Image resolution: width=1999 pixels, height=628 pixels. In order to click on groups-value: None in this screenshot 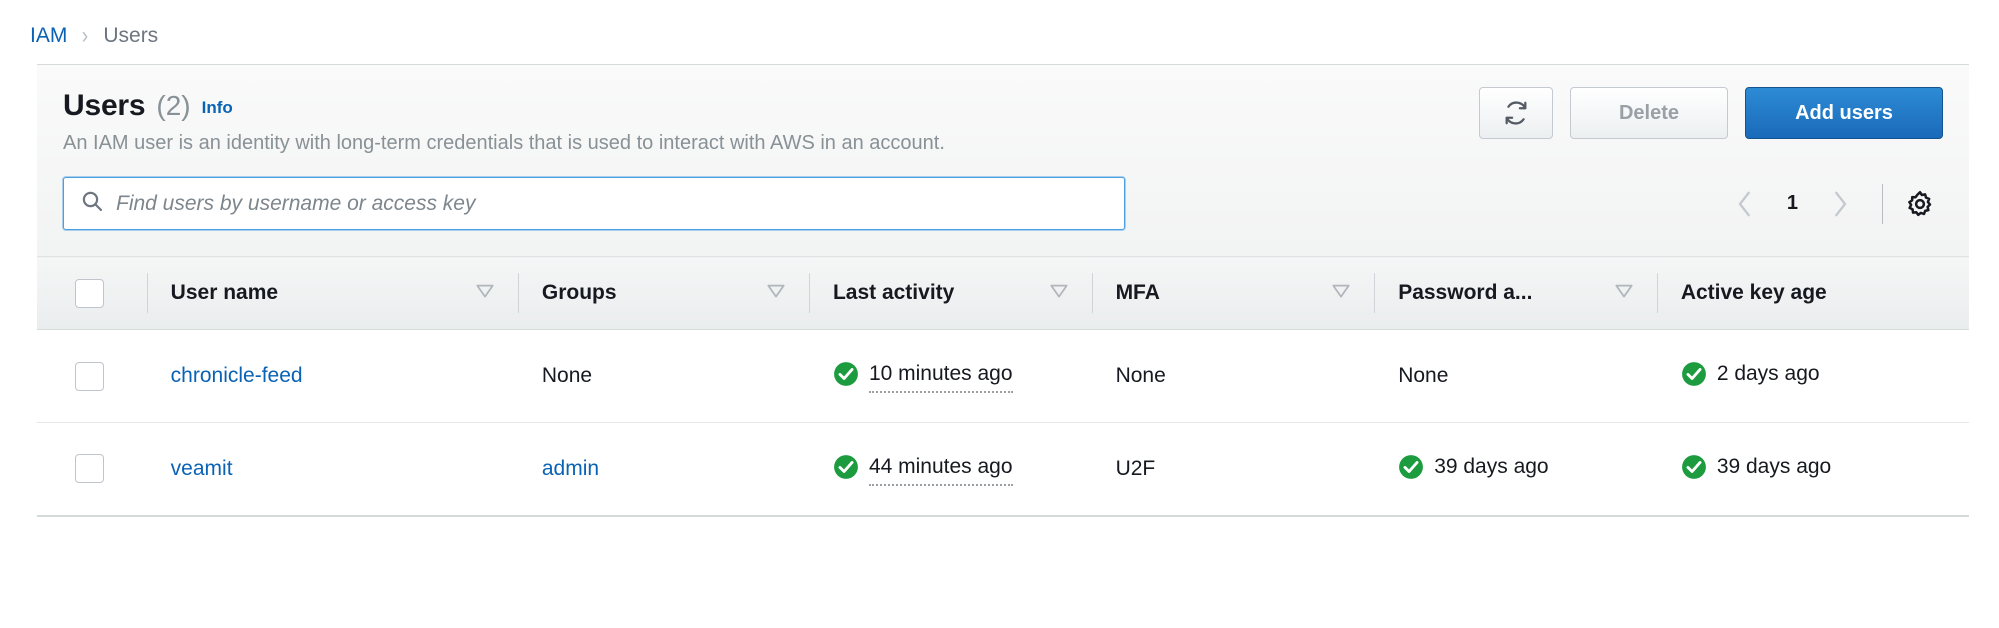, I will do `click(567, 375)`.